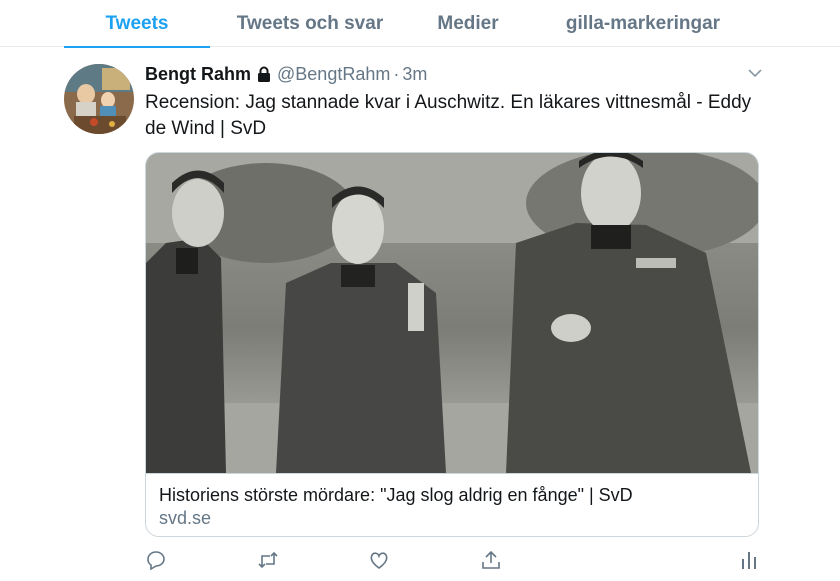 The width and height of the screenshot is (840, 581). What do you see at coordinates (643, 23) in the screenshot?
I see `tab-likes: gilla-markeringar` at bounding box center [643, 23].